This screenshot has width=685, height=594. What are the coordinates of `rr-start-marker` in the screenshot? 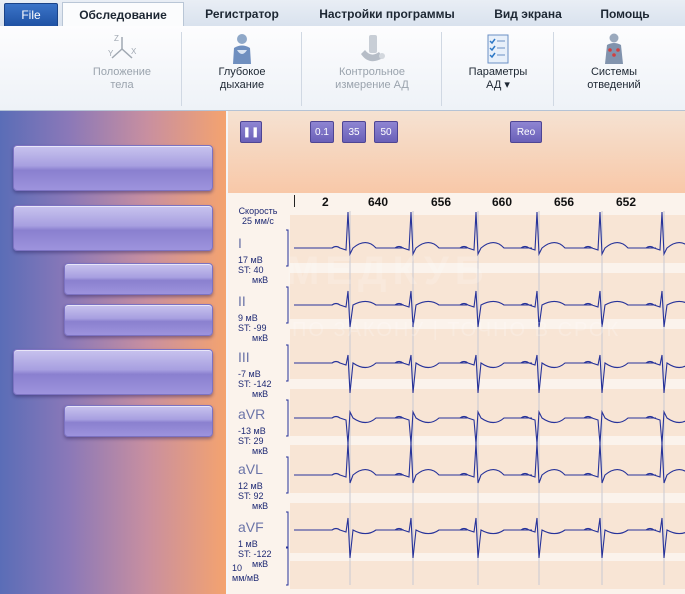 It's located at (294, 201).